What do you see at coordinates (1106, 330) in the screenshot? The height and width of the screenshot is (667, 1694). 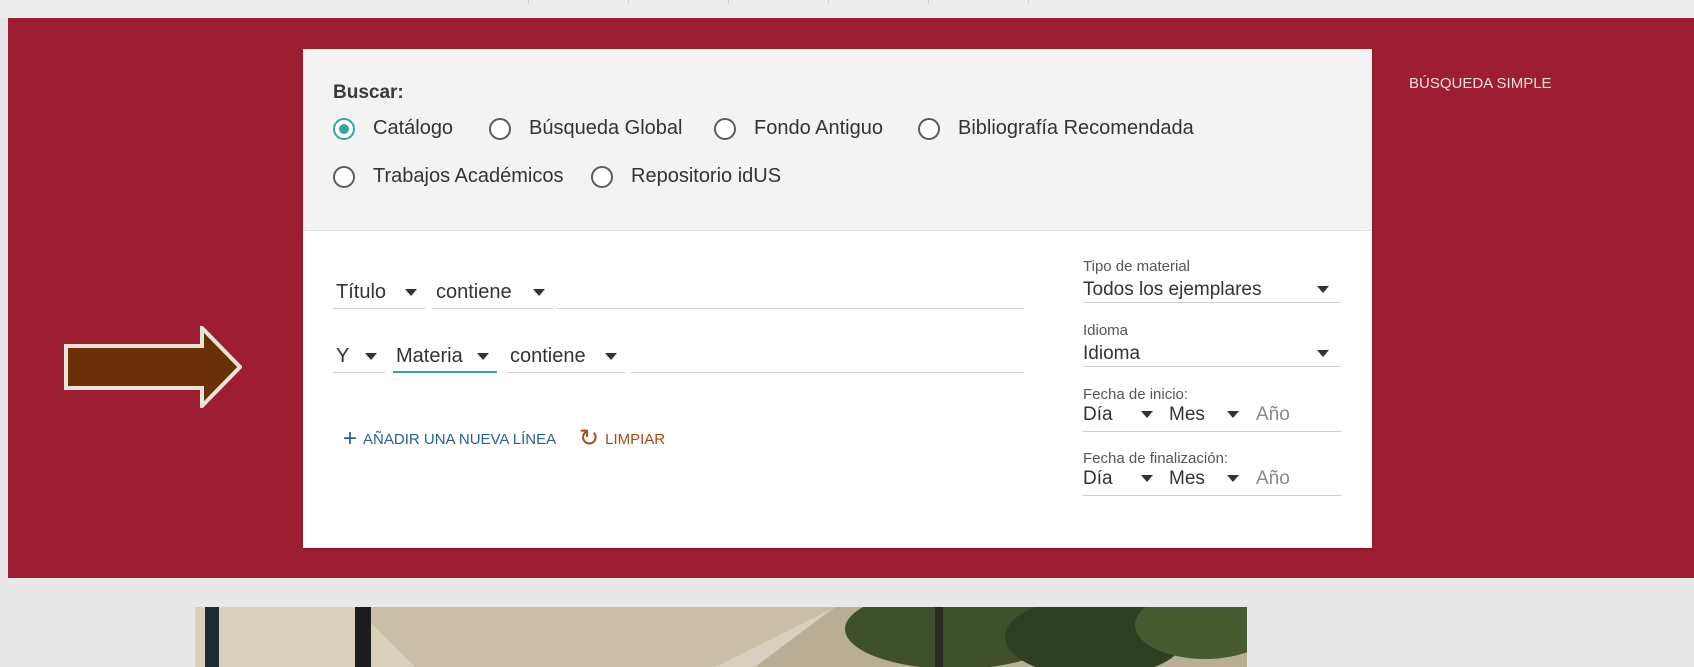 I see `language-label: Idioma` at bounding box center [1106, 330].